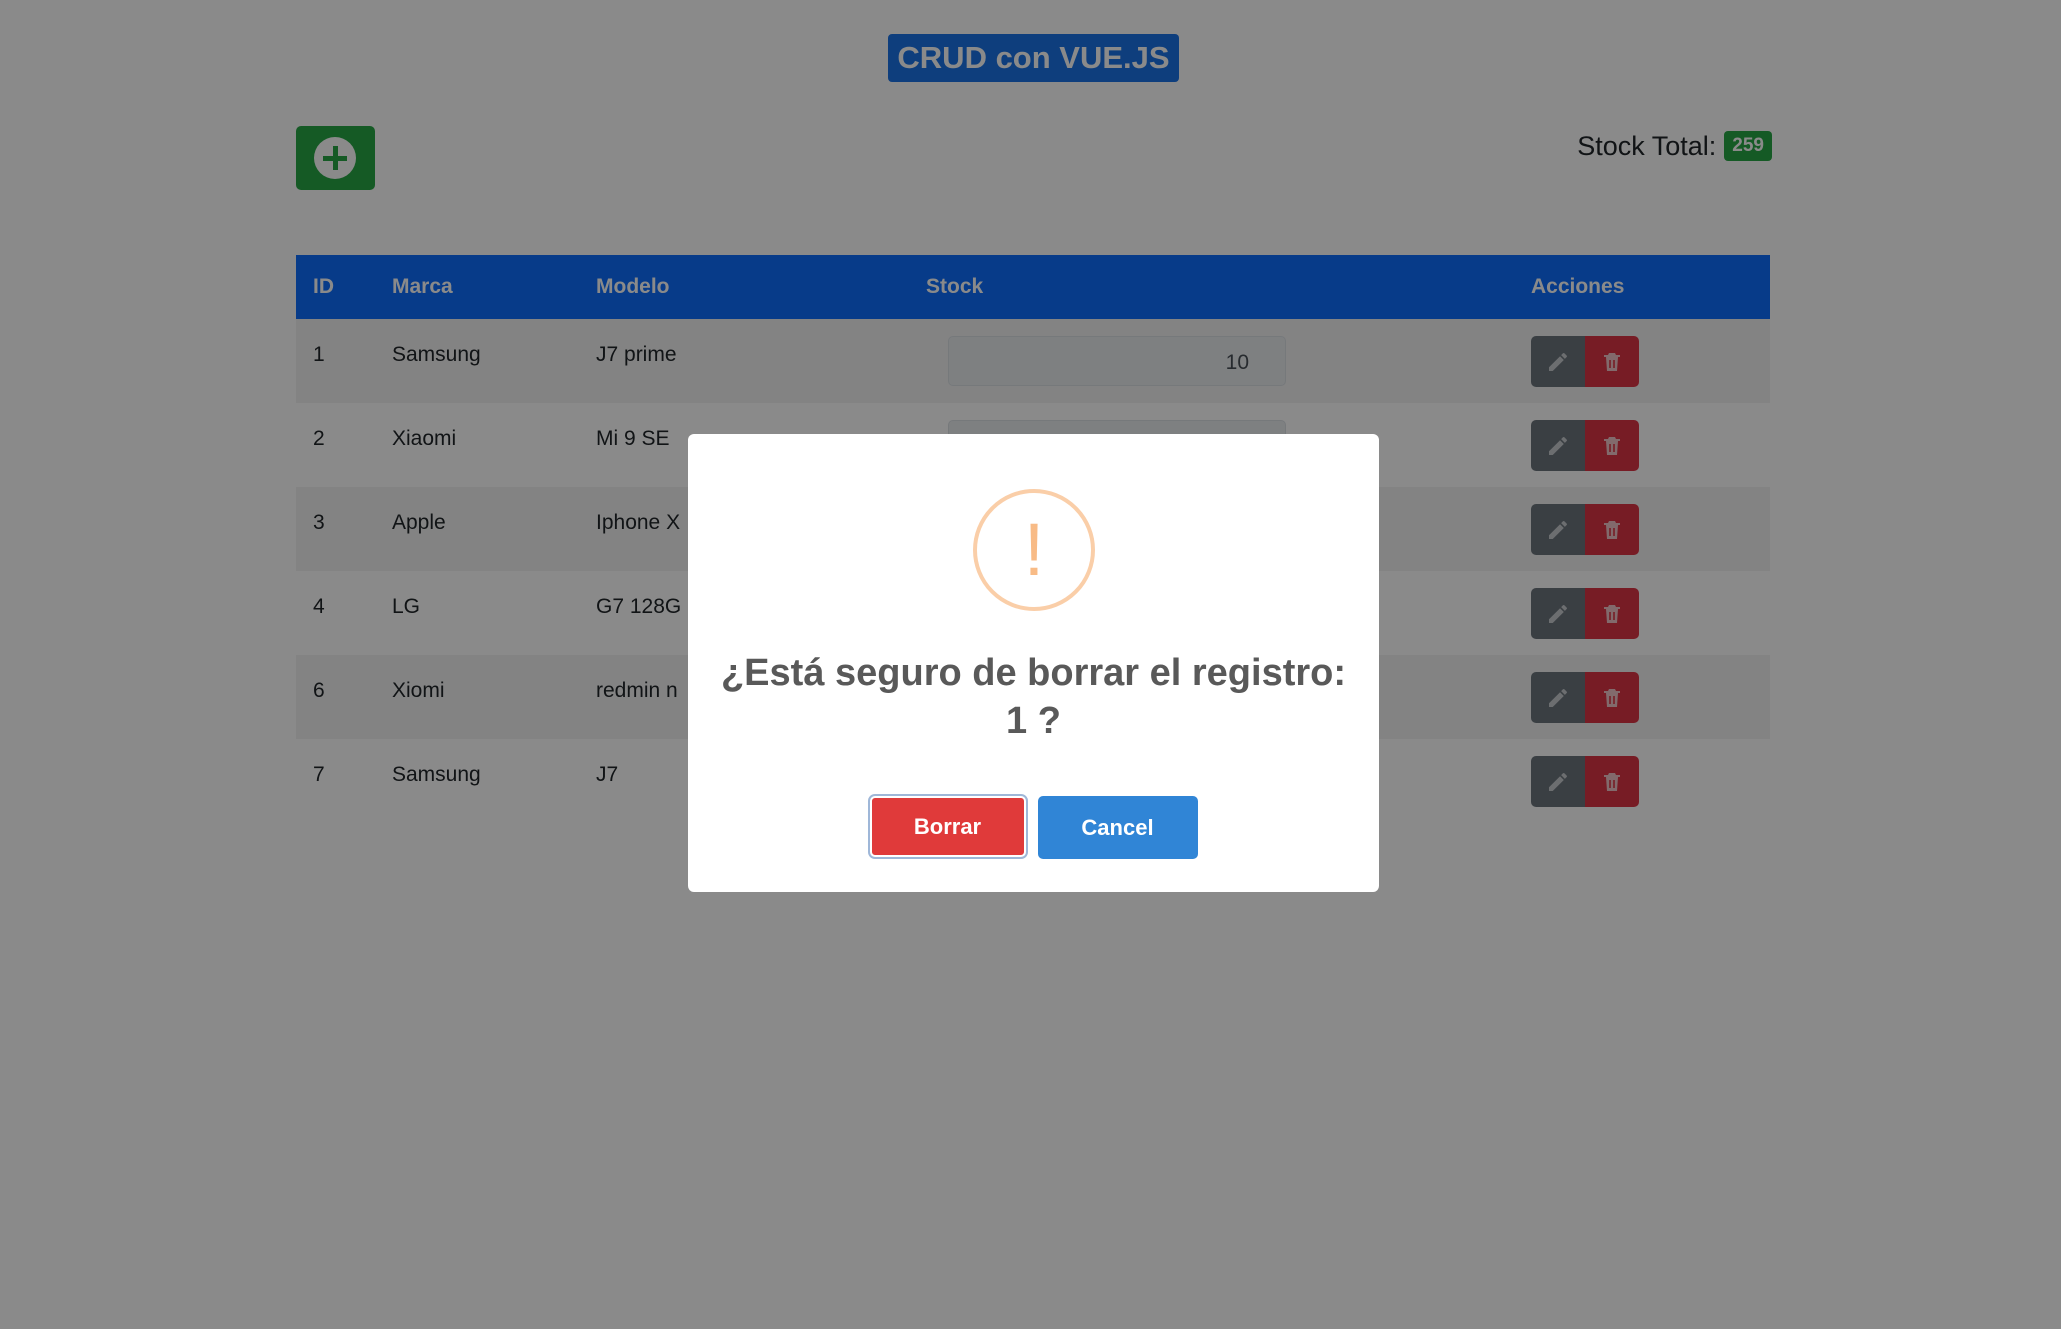 The height and width of the screenshot is (1329, 2061). Describe the element at coordinates (1033, 697) in the screenshot. I see `dialog-message: ¿Está seguro de borrar el registro: 1 ?` at that location.